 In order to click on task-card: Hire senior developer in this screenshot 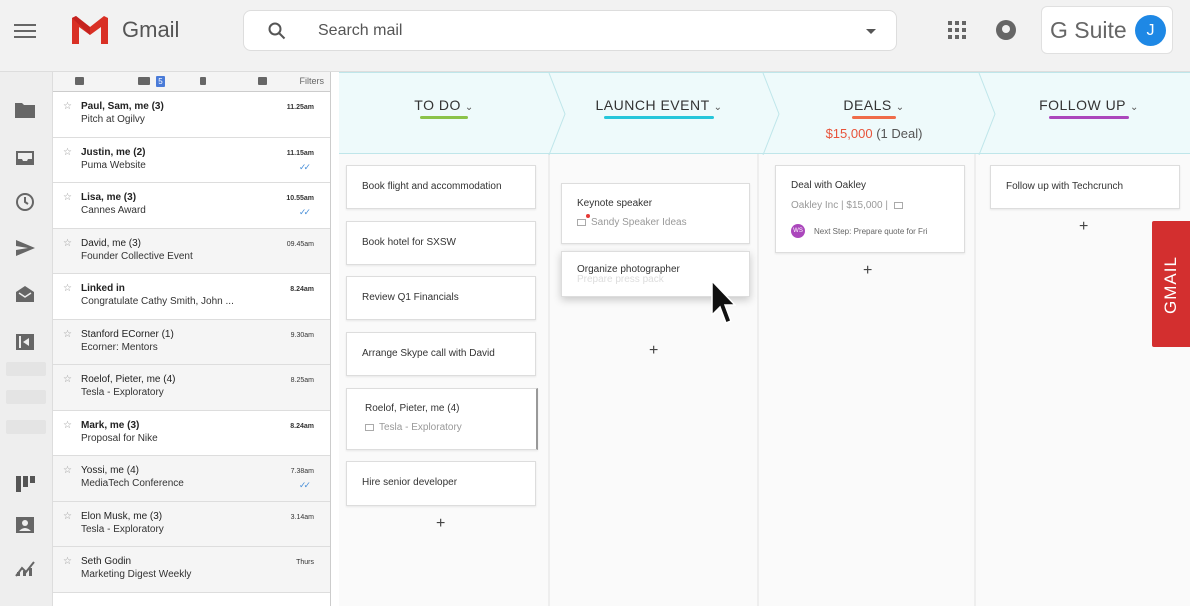, I will do `click(441, 483)`.